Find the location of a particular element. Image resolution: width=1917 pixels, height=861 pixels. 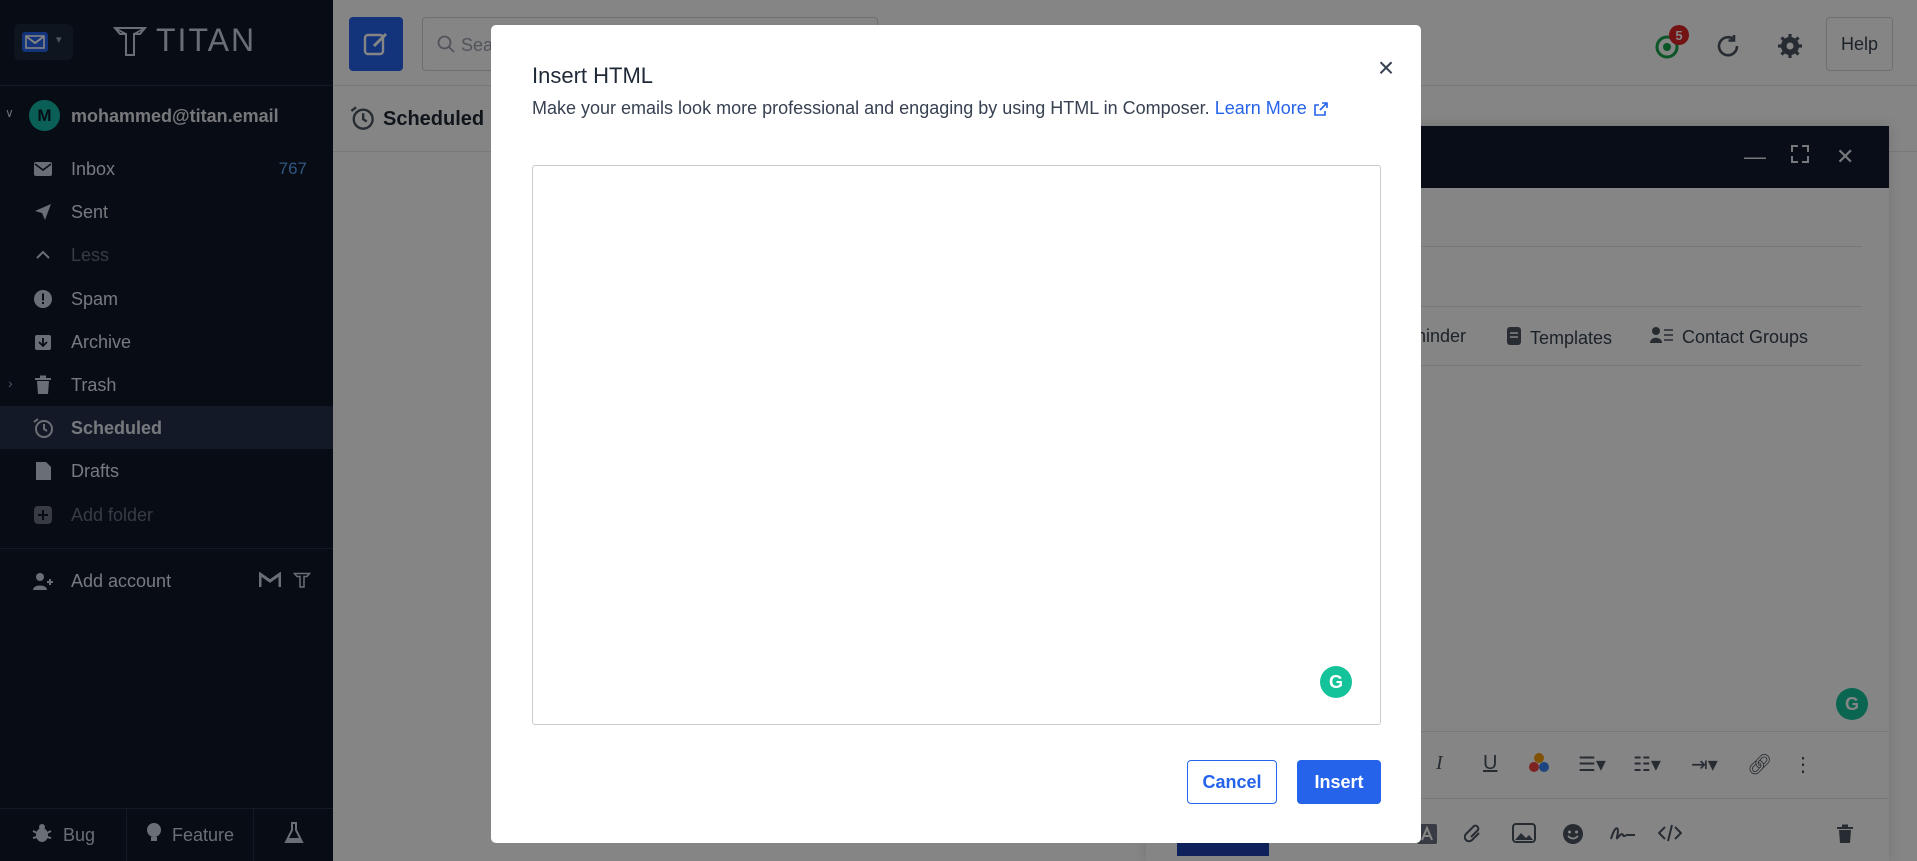

learn-more-label: Learn More is located at coordinates (1260, 108).